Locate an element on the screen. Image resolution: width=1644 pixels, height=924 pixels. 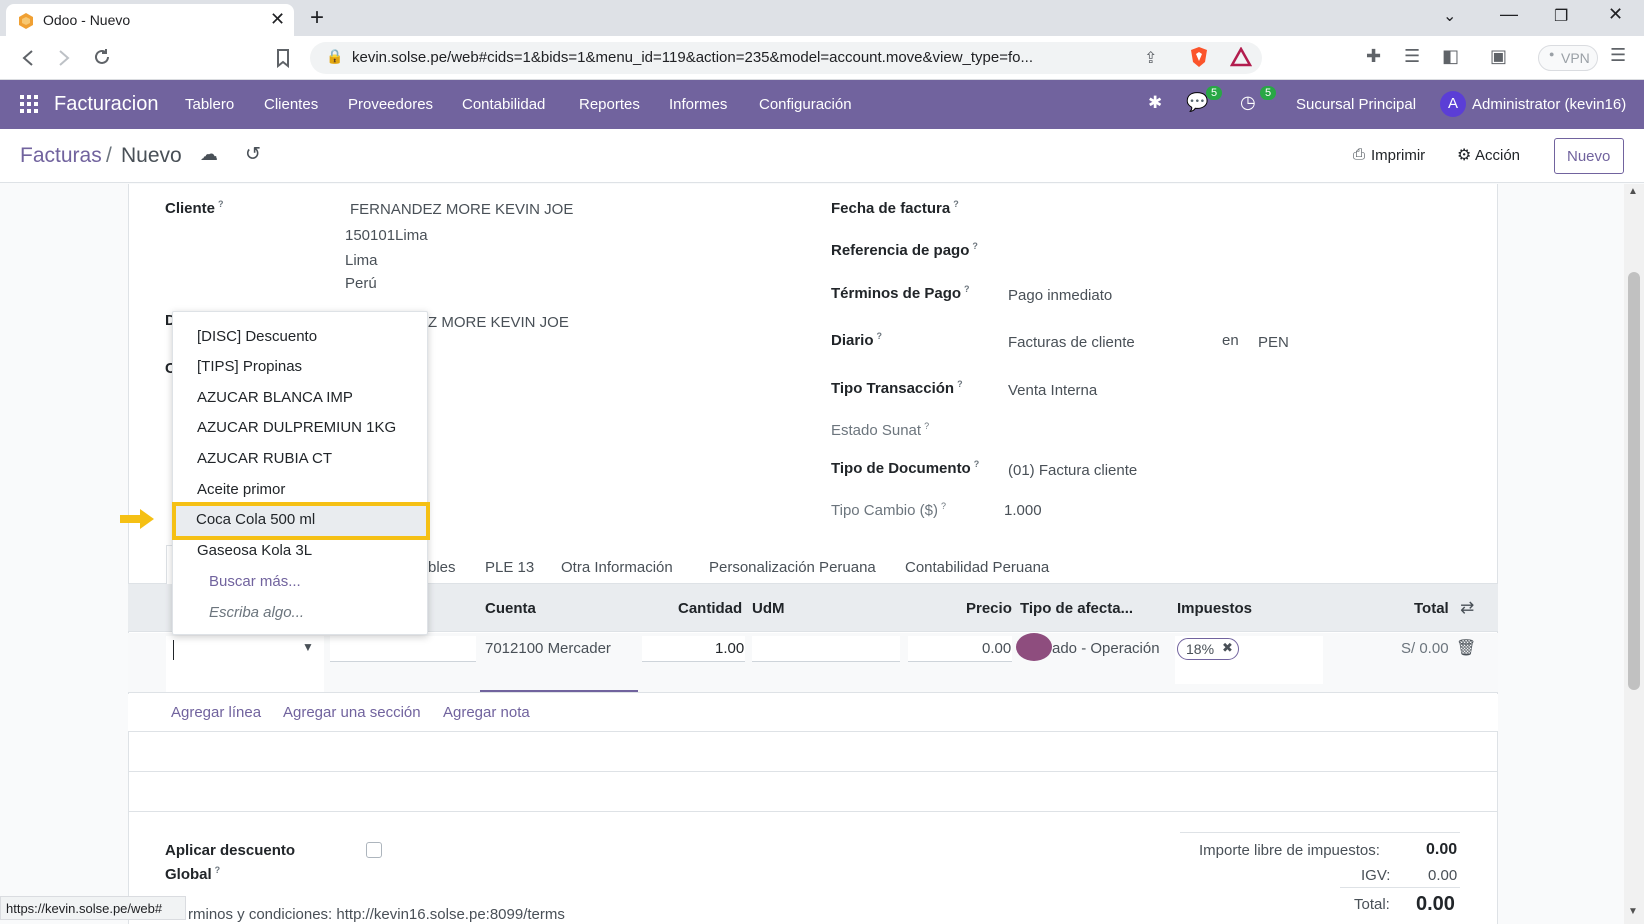
diario-field: Facturas de cliente is located at coordinates (1071, 342).